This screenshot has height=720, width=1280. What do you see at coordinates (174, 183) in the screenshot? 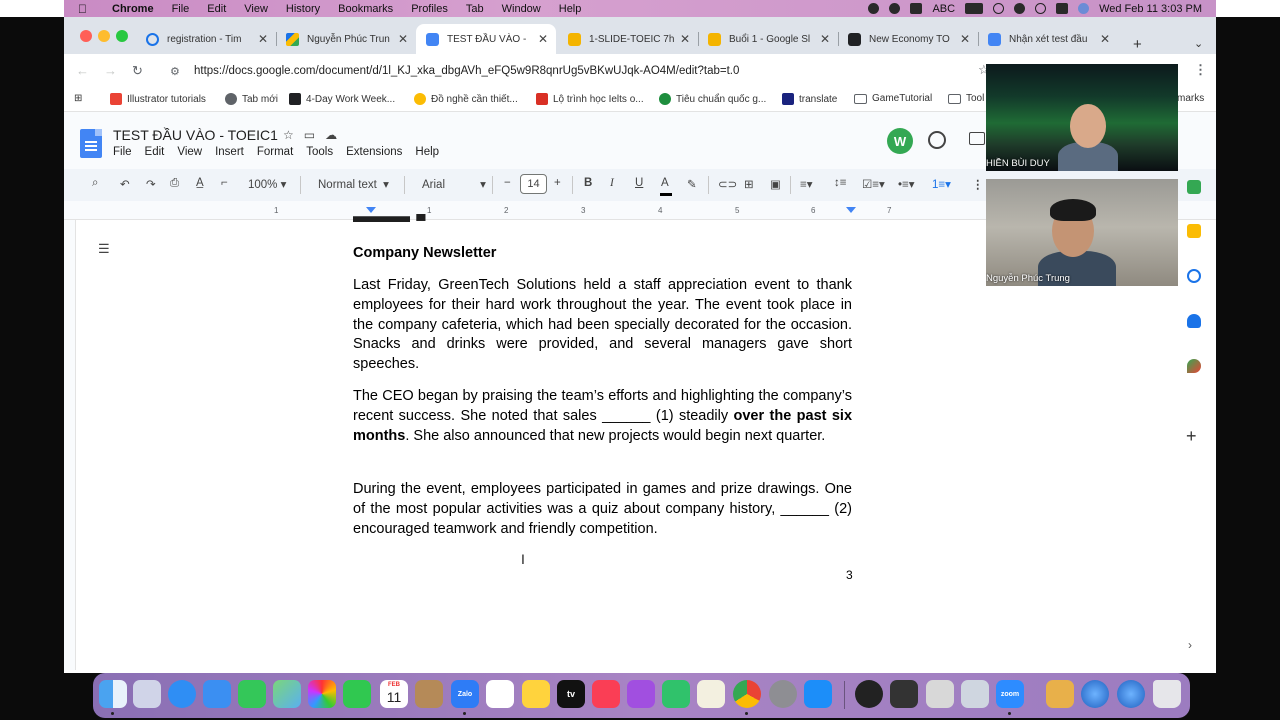
I see `print-icon: ⎙` at bounding box center [174, 183].